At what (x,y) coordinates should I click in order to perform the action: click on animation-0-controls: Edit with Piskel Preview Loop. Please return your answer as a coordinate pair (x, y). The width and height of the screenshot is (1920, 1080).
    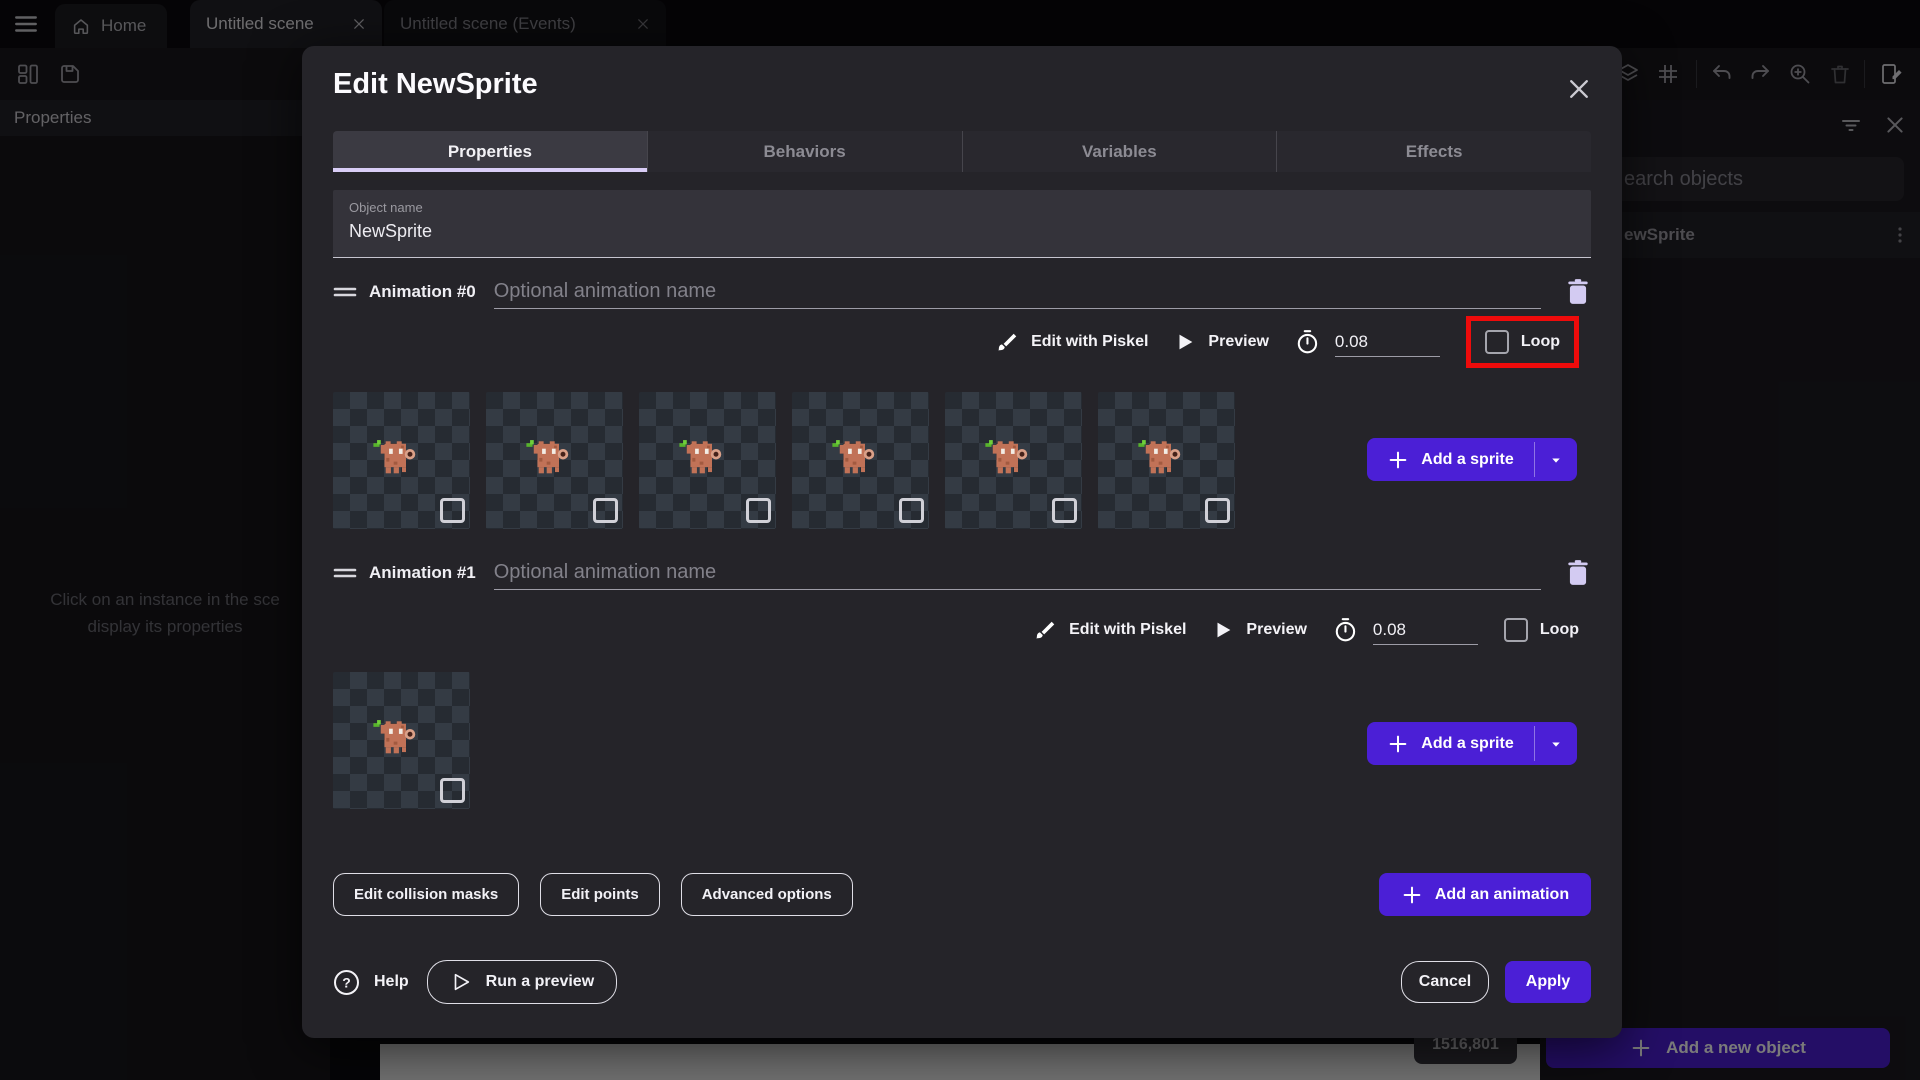
    Looking at the image, I should click on (956, 342).